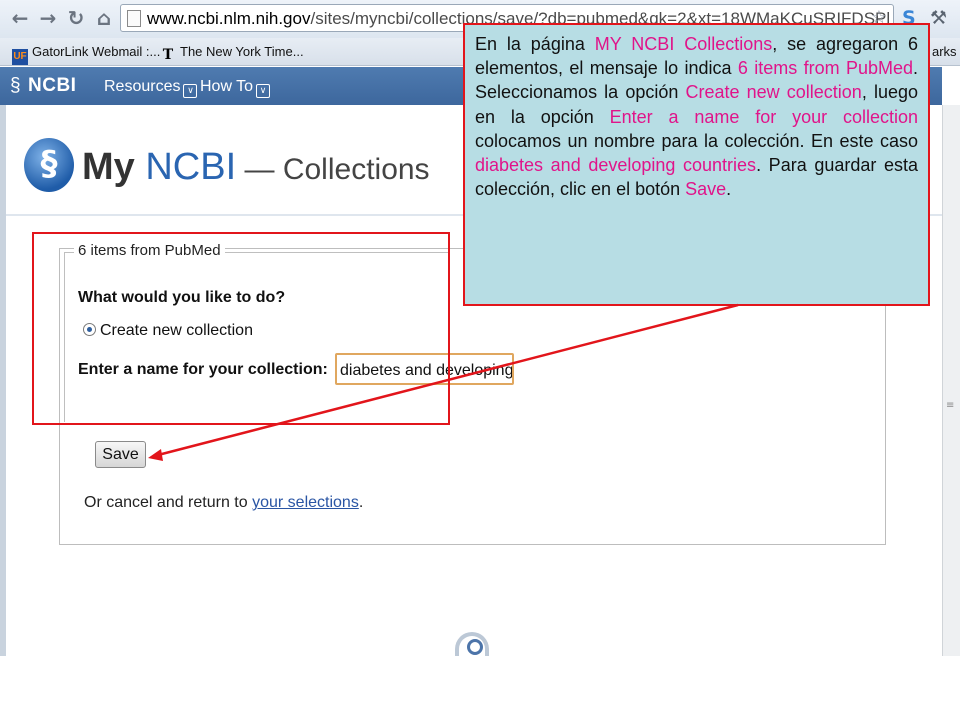 The height and width of the screenshot is (720, 960). Describe the element at coordinates (104, 18) in the screenshot. I see `home-icon: ⌂` at that location.